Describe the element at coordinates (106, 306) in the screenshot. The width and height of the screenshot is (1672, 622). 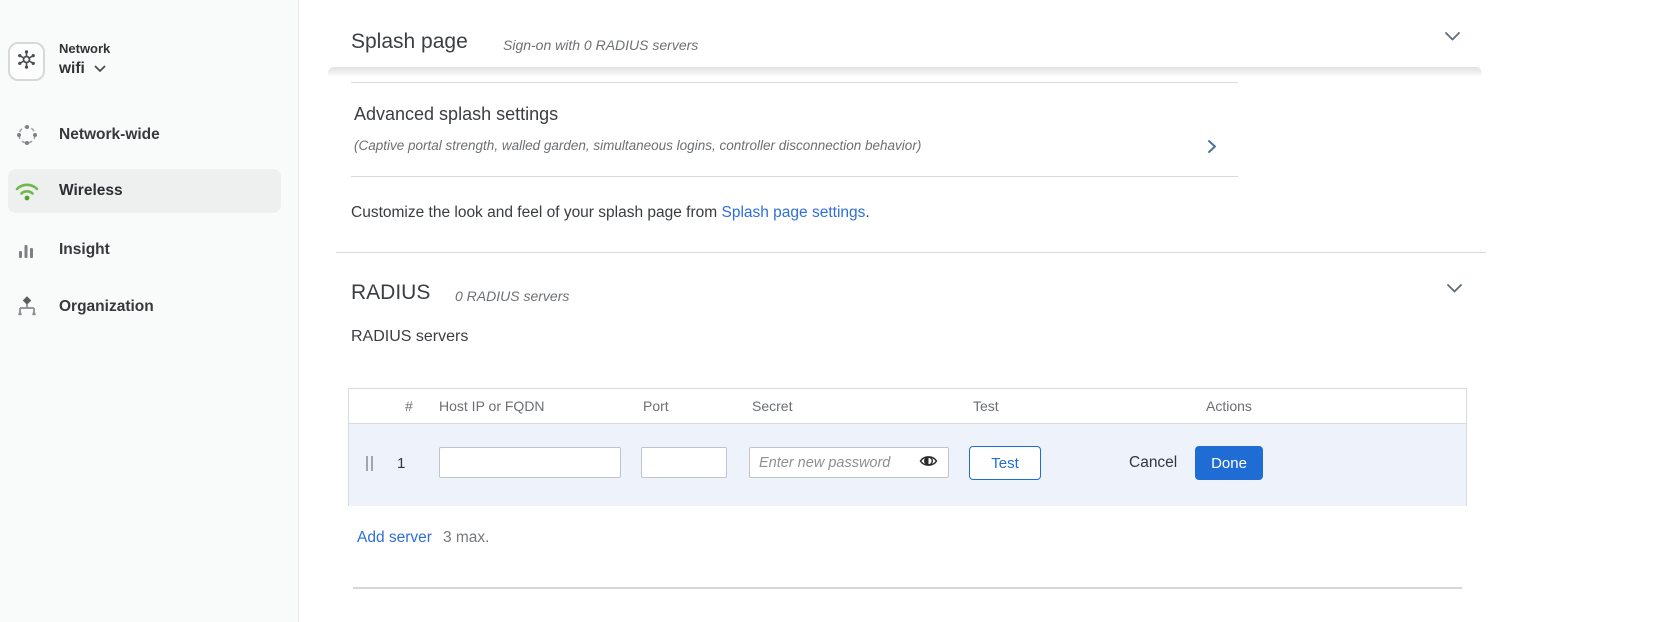
I see `sidebar-item-label: Organization` at that location.